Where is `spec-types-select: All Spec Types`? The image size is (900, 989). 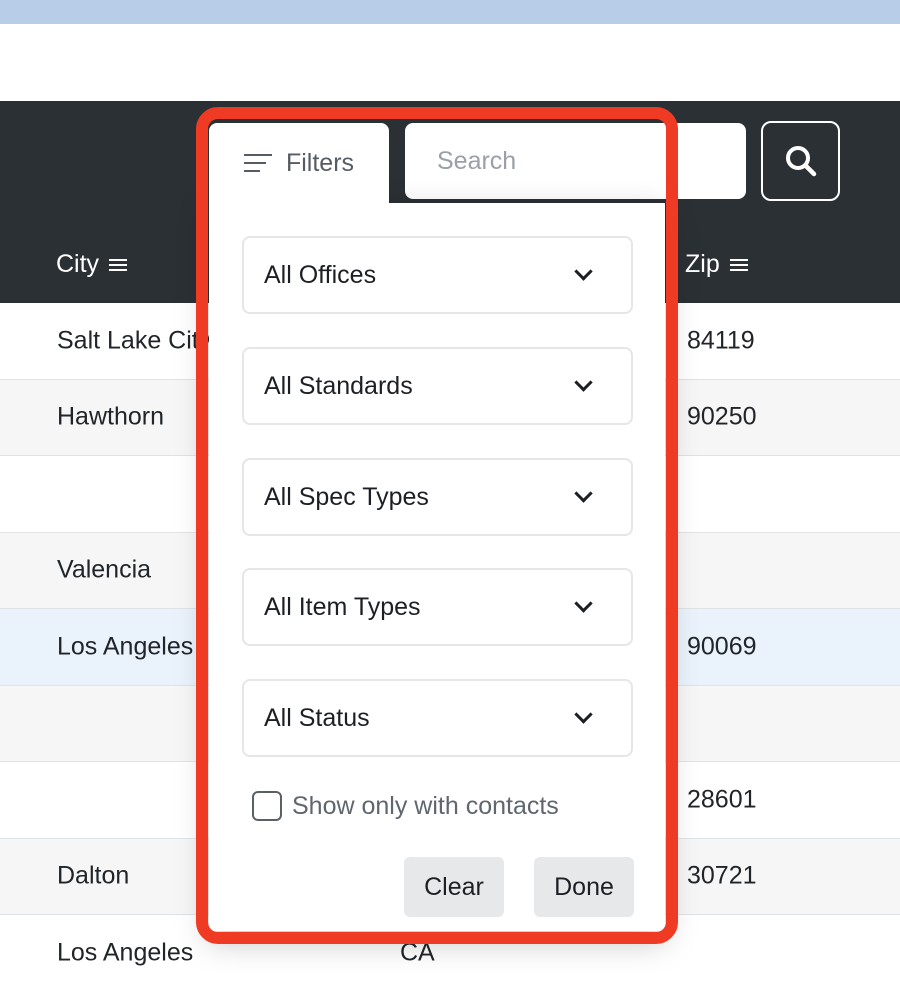 spec-types-select: All Spec Types is located at coordinates (437, 497).